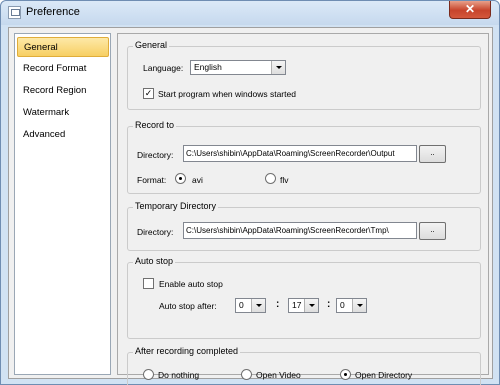 The image size is (500, 385). Describe the element at coordinates (250, 305) in the screenshot. I see `auto-stop-hours-select: 0` at that location.